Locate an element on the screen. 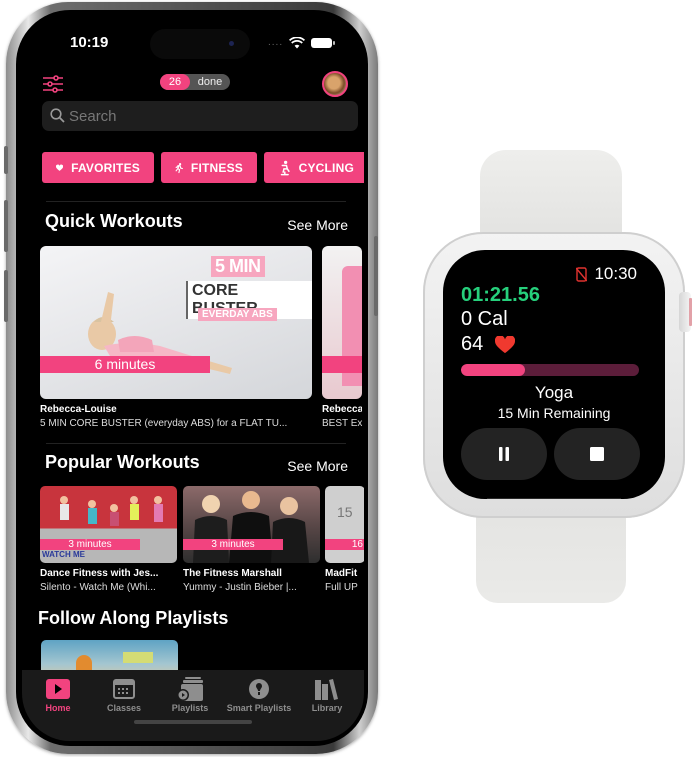  battery-icon is located at coordinates (323, 43).